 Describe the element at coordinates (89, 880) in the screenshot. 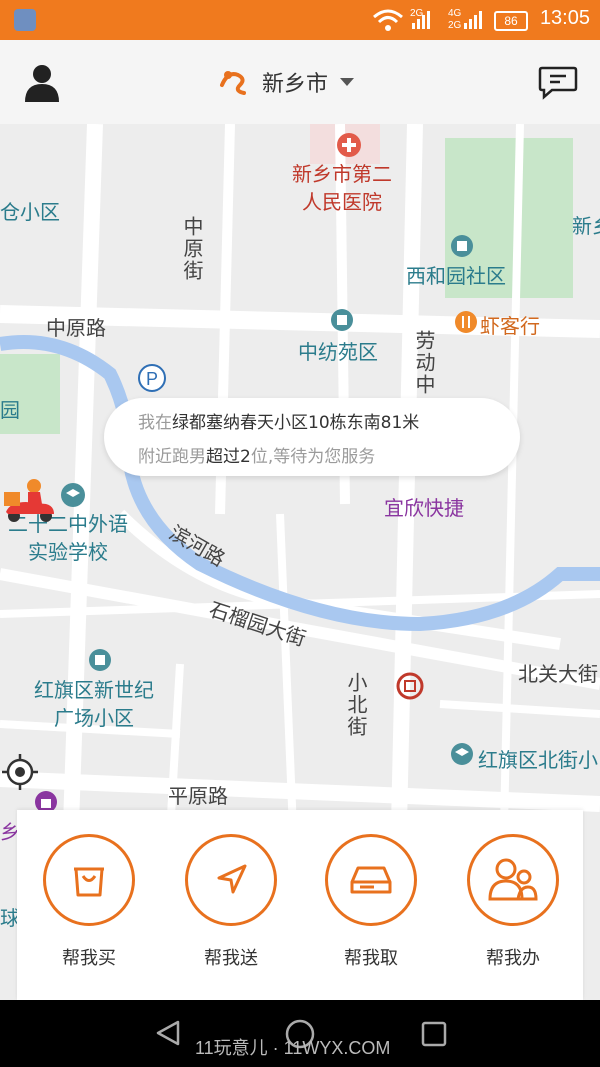

I see `shopping-bag-icon` at that location.